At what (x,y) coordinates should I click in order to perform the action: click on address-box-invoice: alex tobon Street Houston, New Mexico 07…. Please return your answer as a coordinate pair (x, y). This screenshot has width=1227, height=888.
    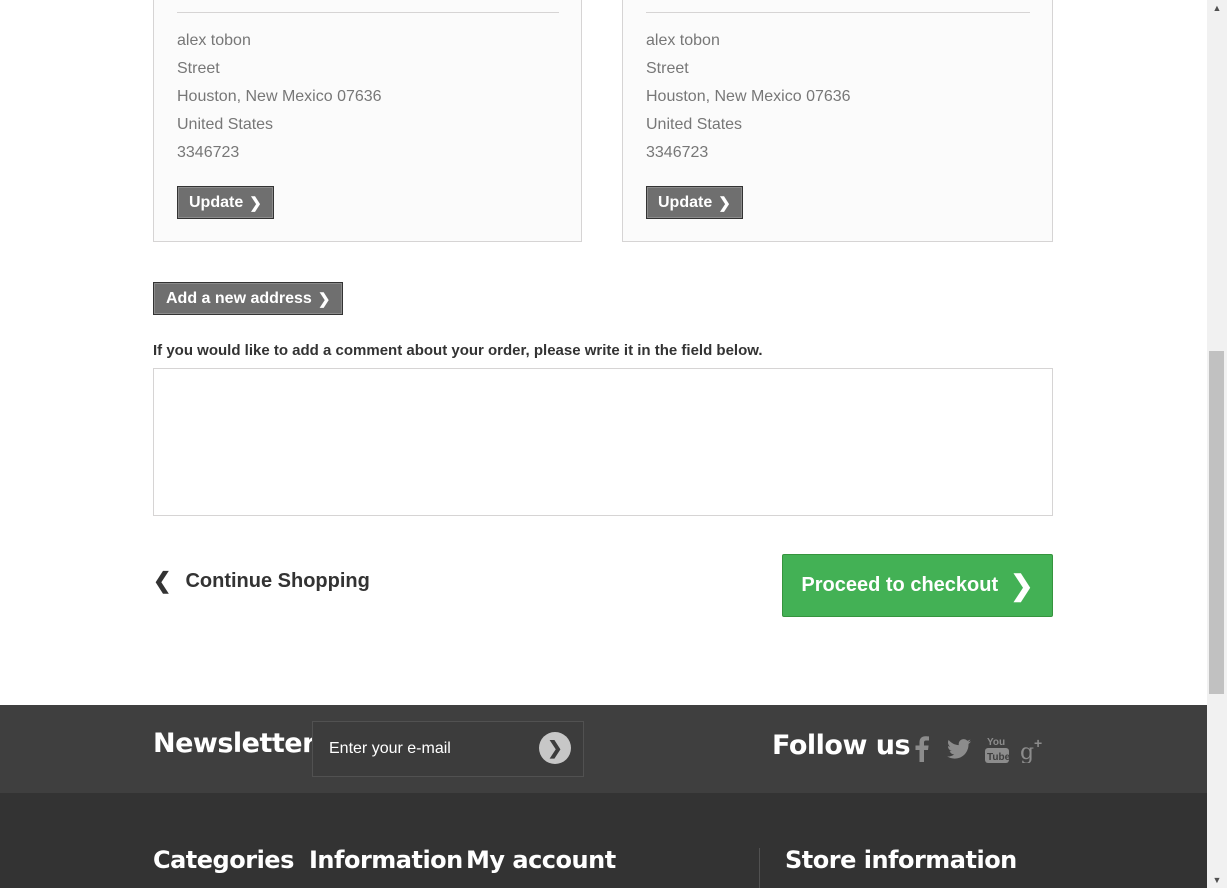
    Looking at the image, I should click on (837, 121).